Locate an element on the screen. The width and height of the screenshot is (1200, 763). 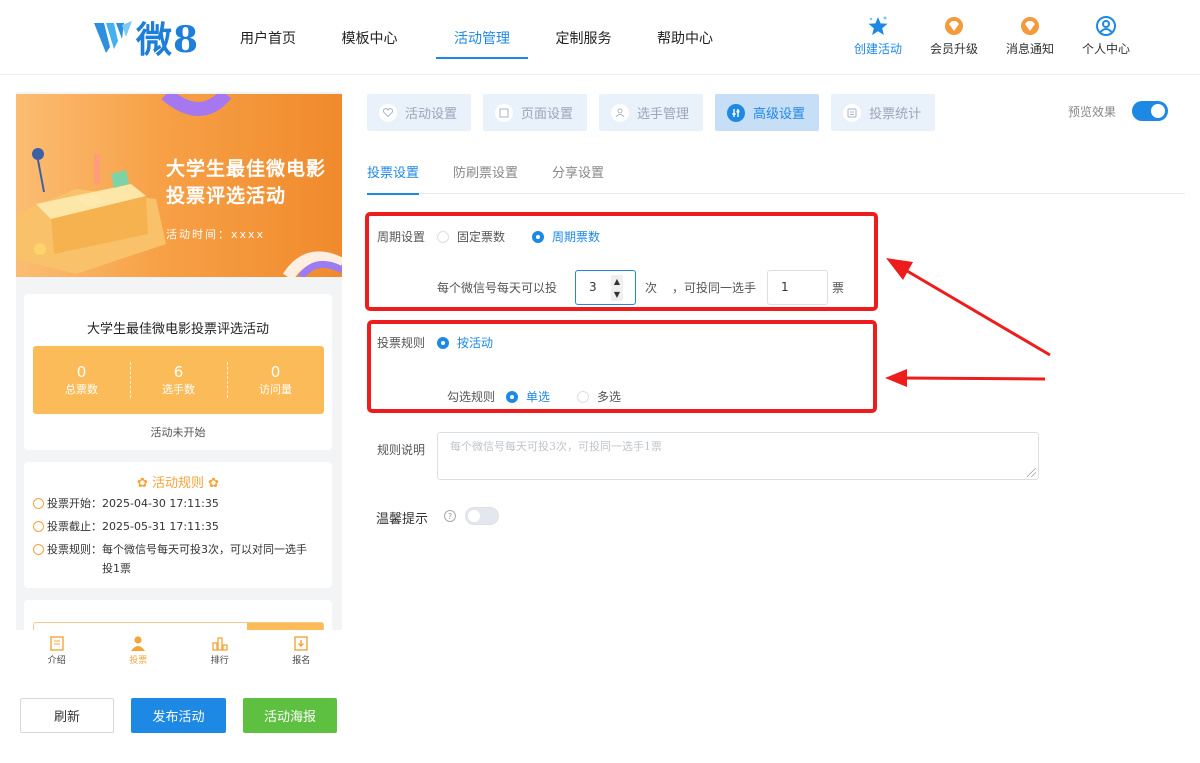
vote-rule-label: 投票规则 is located at coordinates (401, 343).